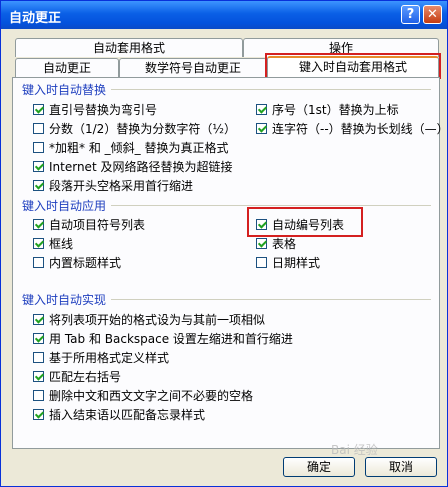 Image resolution: width=448 pixels, height=487 pixels. I want to click on tab-autocorrect: 自动更正, so click(67, 67).